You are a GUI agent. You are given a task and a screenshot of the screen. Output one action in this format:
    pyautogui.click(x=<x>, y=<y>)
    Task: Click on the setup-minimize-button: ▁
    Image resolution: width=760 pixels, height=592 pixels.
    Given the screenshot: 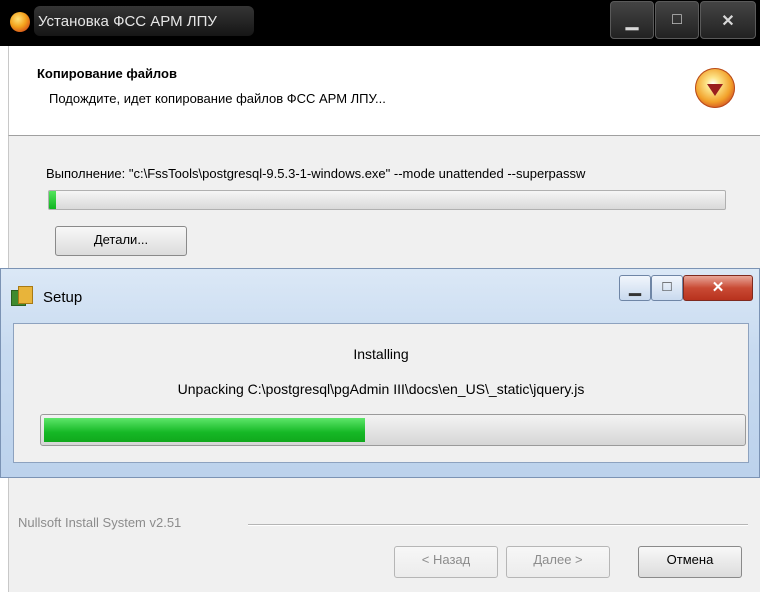 What is the action you would take?
    pyautogui.click(x=635, y=288)
    